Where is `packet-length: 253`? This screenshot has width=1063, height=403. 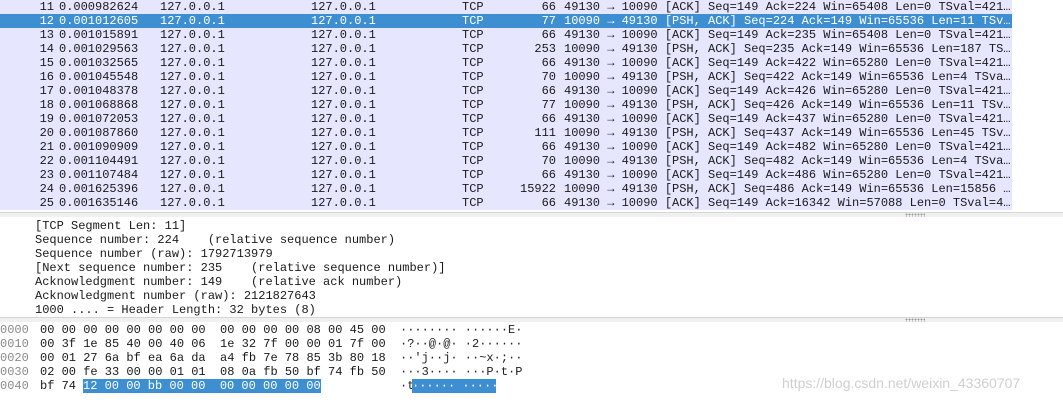 packet-length: 253 is located at coordinates (545, 49).